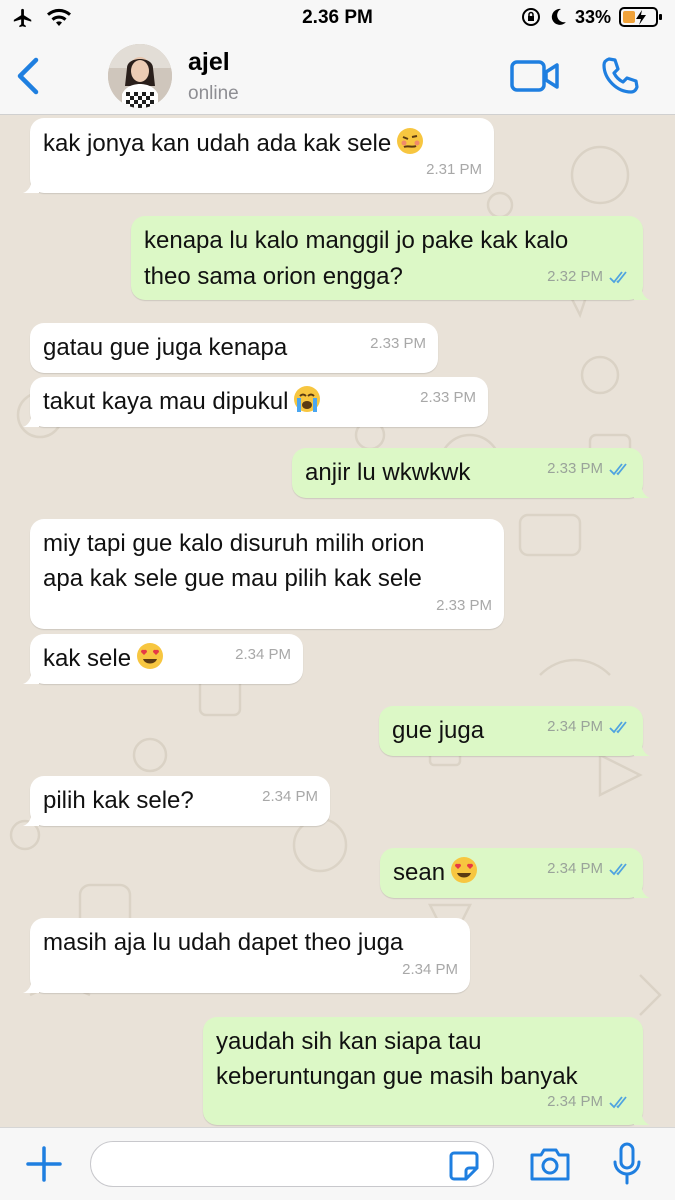 This screenshot has width=675, height=1200. Describe the element at coordinates (234, 543) in the screenshot. I see `message-text: miy tapi gue kalo disuruh milih orion` at that location.